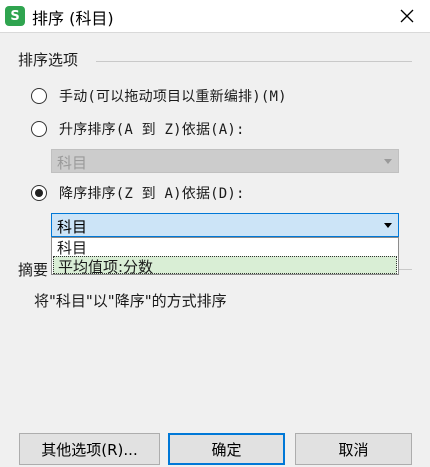  Describe the element at coordinates (73, 18) in the screenshot. I see `window-title: 排序 (科目)` at that location.